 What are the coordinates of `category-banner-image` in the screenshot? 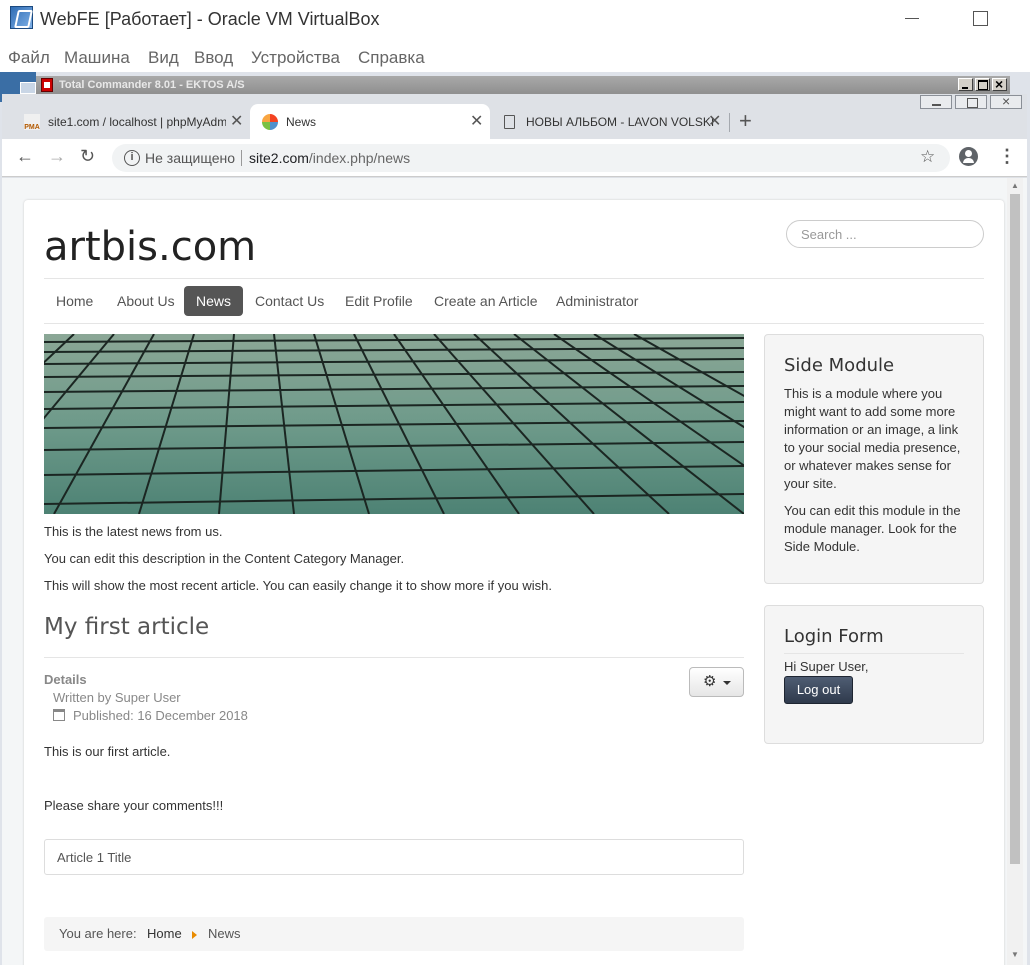 It's located at (394, 424).